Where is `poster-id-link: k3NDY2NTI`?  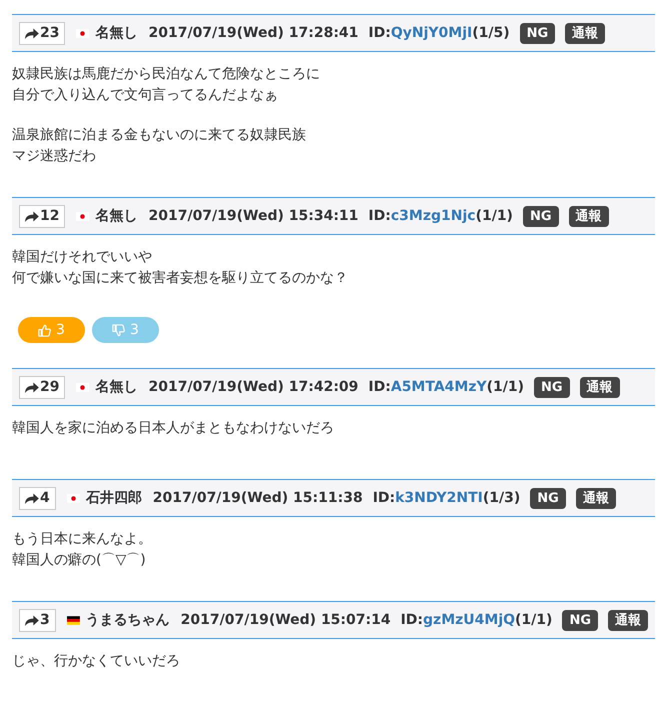 poster-id-link: k3NDY2NTI is located at coordinates (439, 498).